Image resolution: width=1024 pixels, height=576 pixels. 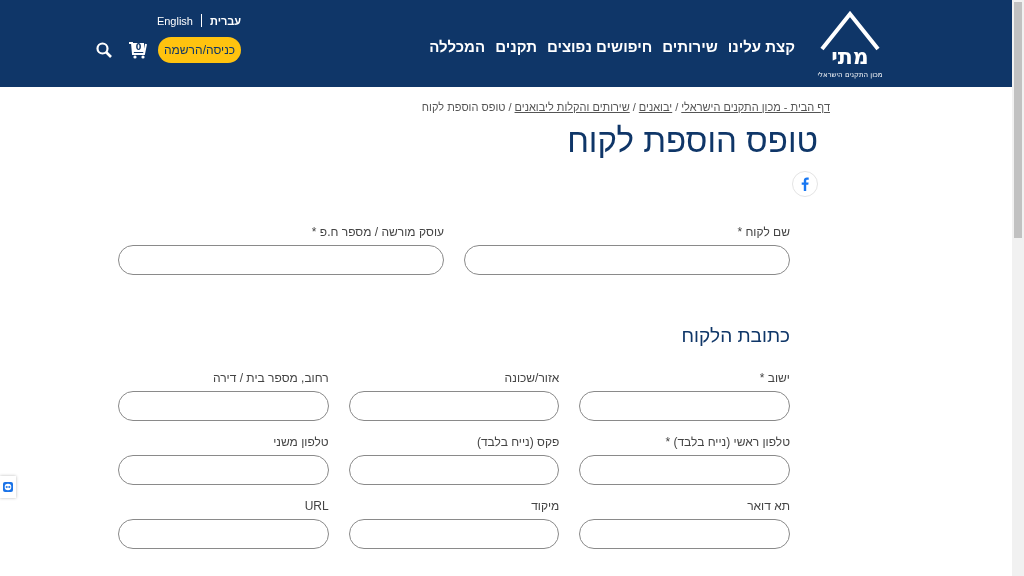 What do you see at coordinates (755, 107) in the screenshot?
I see `breadcrumb-link: דף הבית - מכון התקנים הישראלי` at bounding box center [755, 107].